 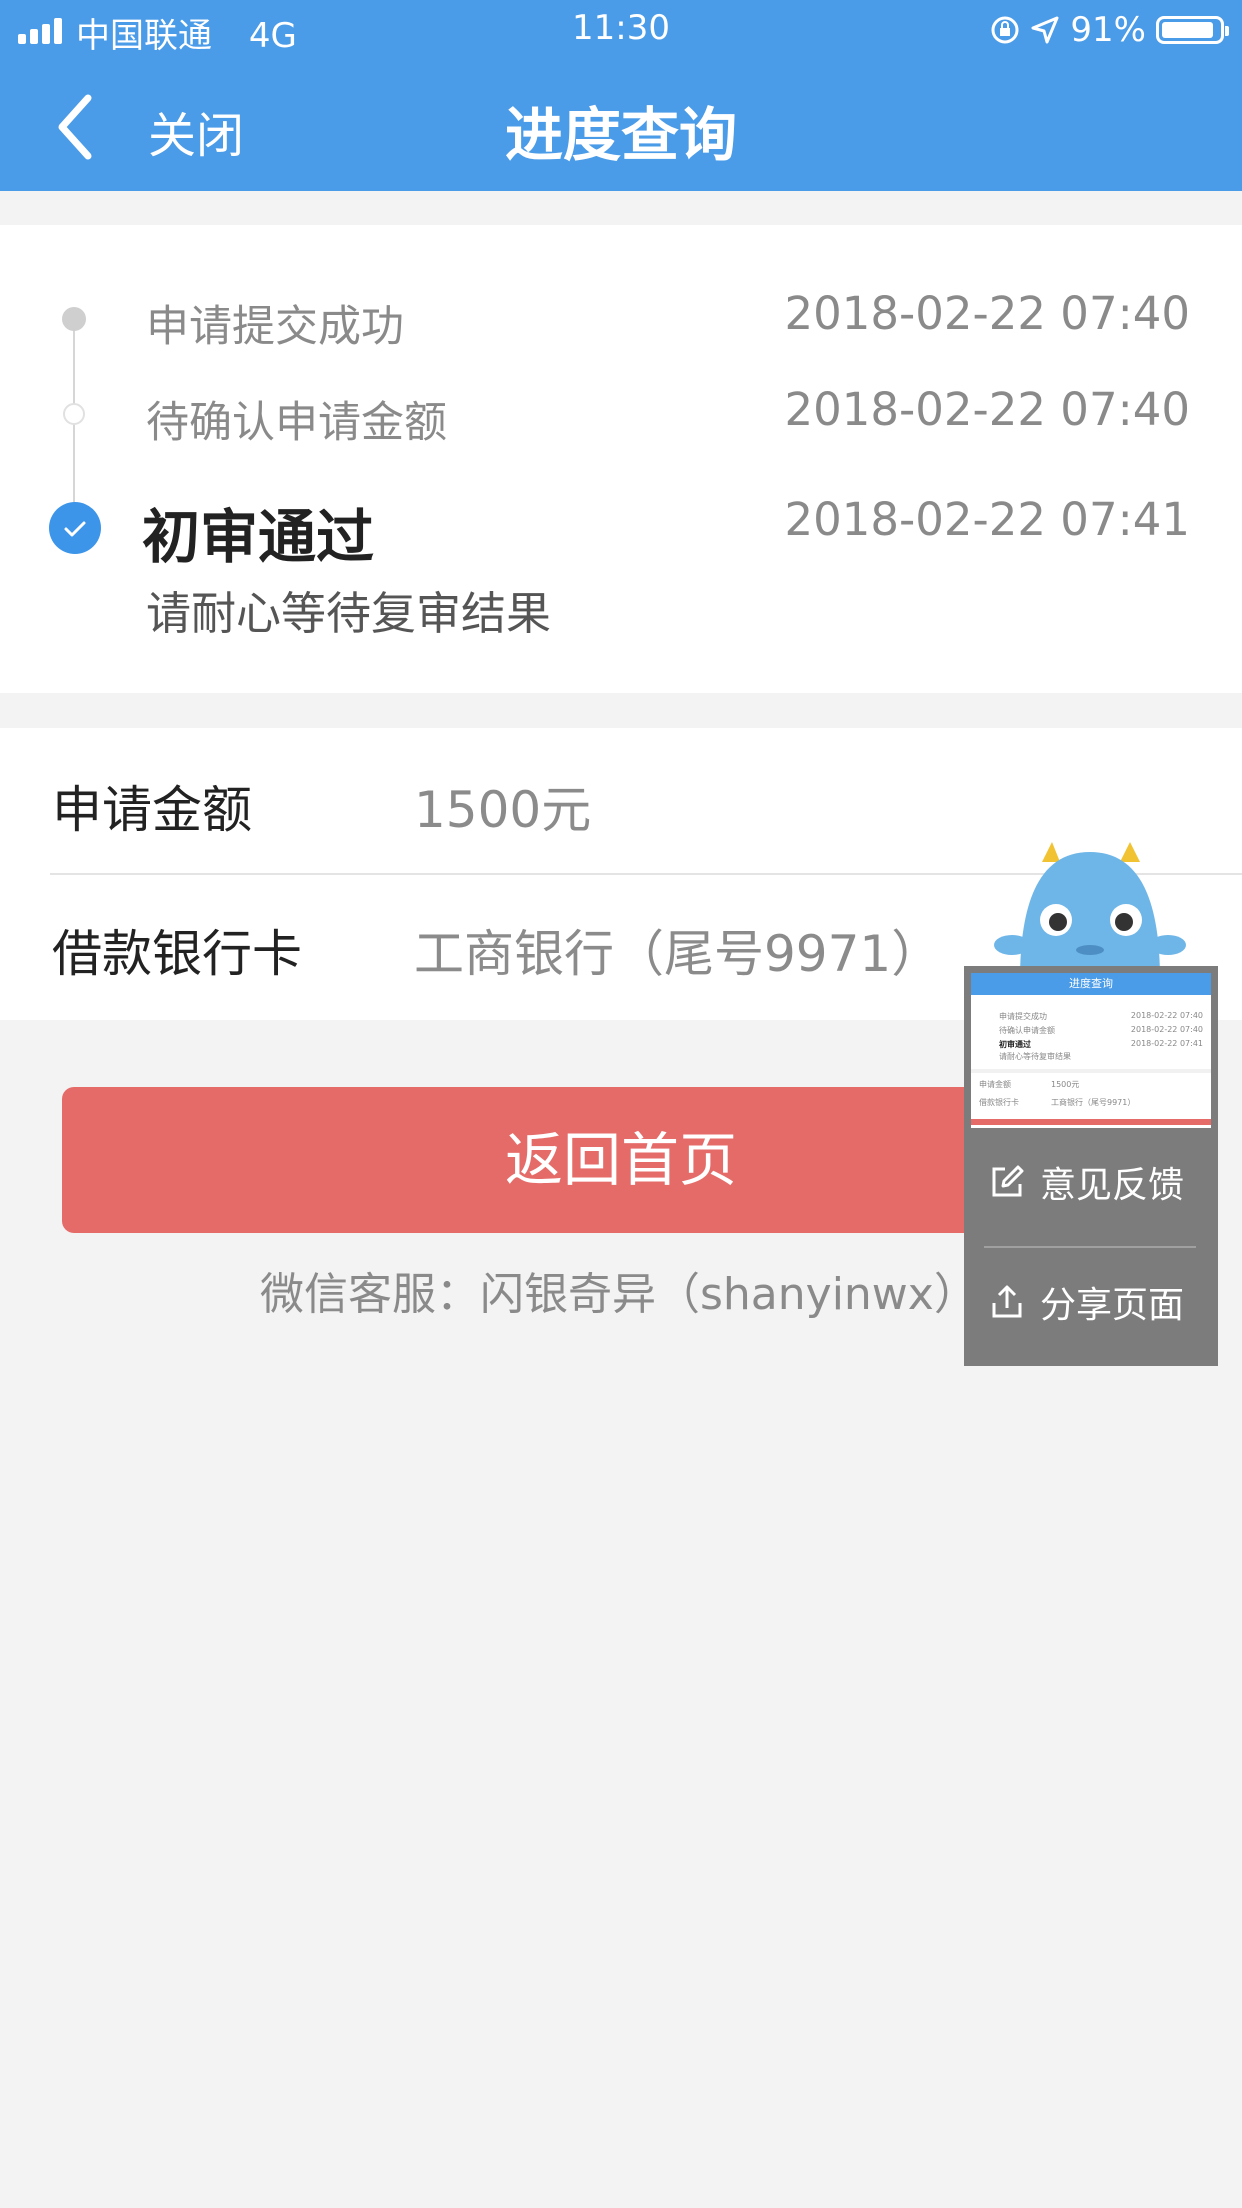 What do you see at coordinates (999, 1102) in the screenshot?
I see `thumbnail-text: 借款银行卡` at bounding box center [999, 1102].